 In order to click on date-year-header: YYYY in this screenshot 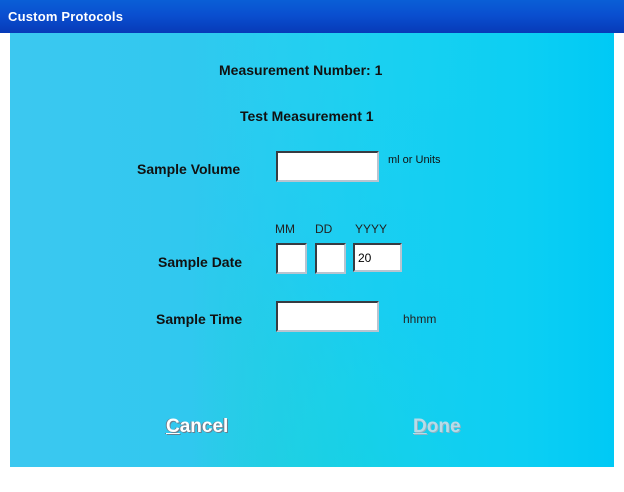, I will do `click(371, 229)`.